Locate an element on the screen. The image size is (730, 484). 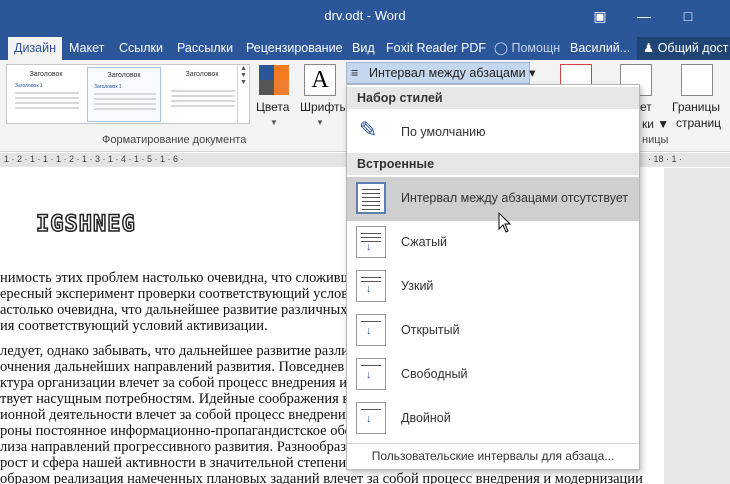
tab-help: ◯ Помощн is located at coordinates (527, 48).